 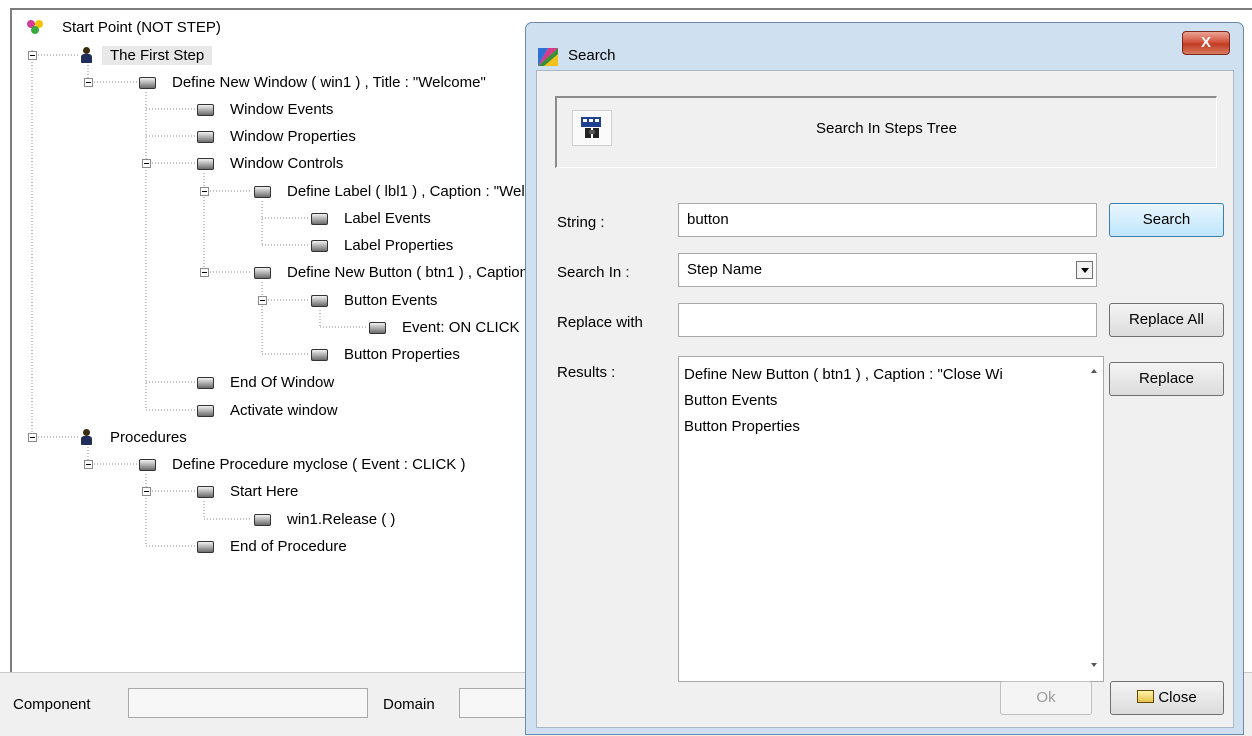 I want to click on search-string-input: button, so click(x=887, y=220).